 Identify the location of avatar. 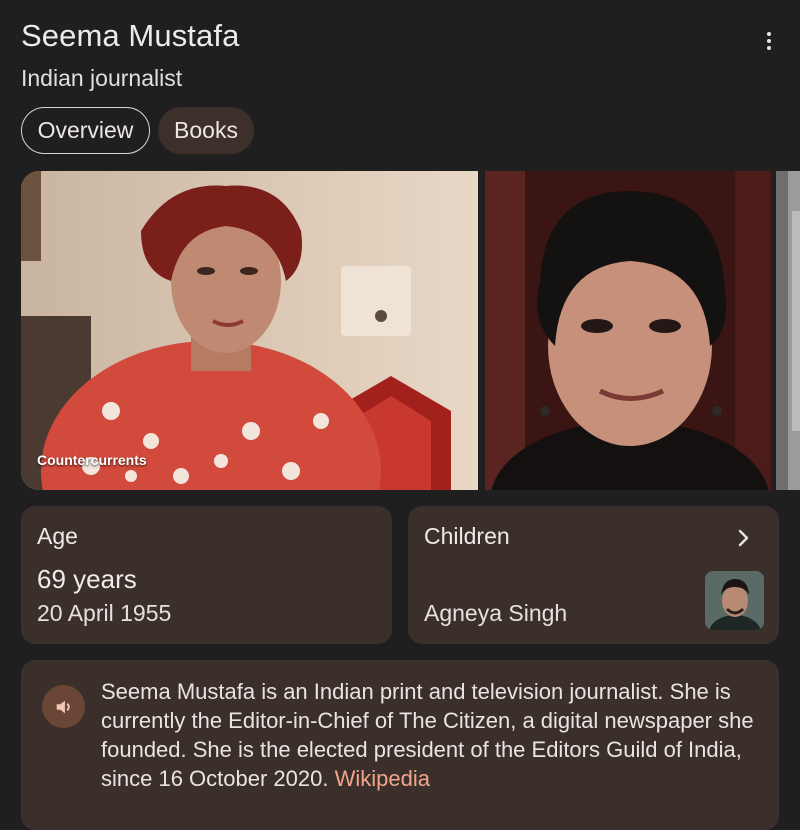
(734, 600).